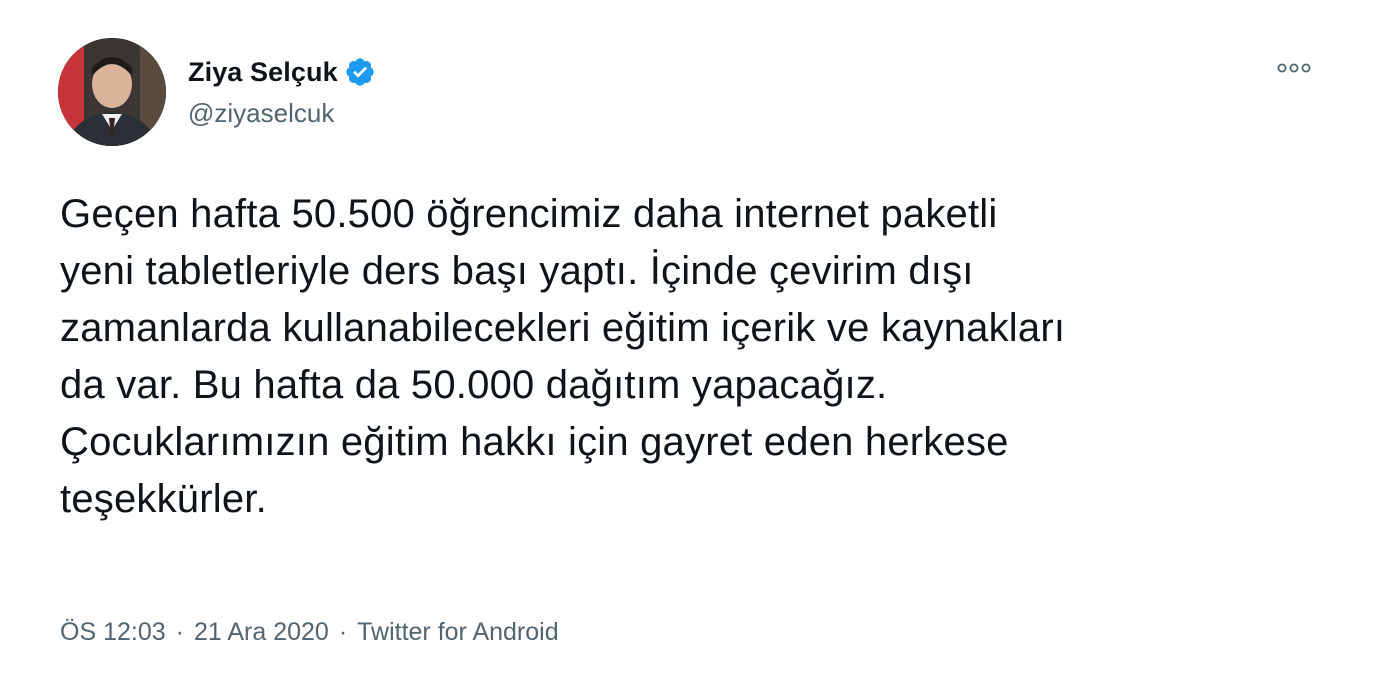  What do you see at coordinates (261, 632) in the screenshot?
I see `tweet-date: 21 Ara 2020` at bounding box center [261, 632].